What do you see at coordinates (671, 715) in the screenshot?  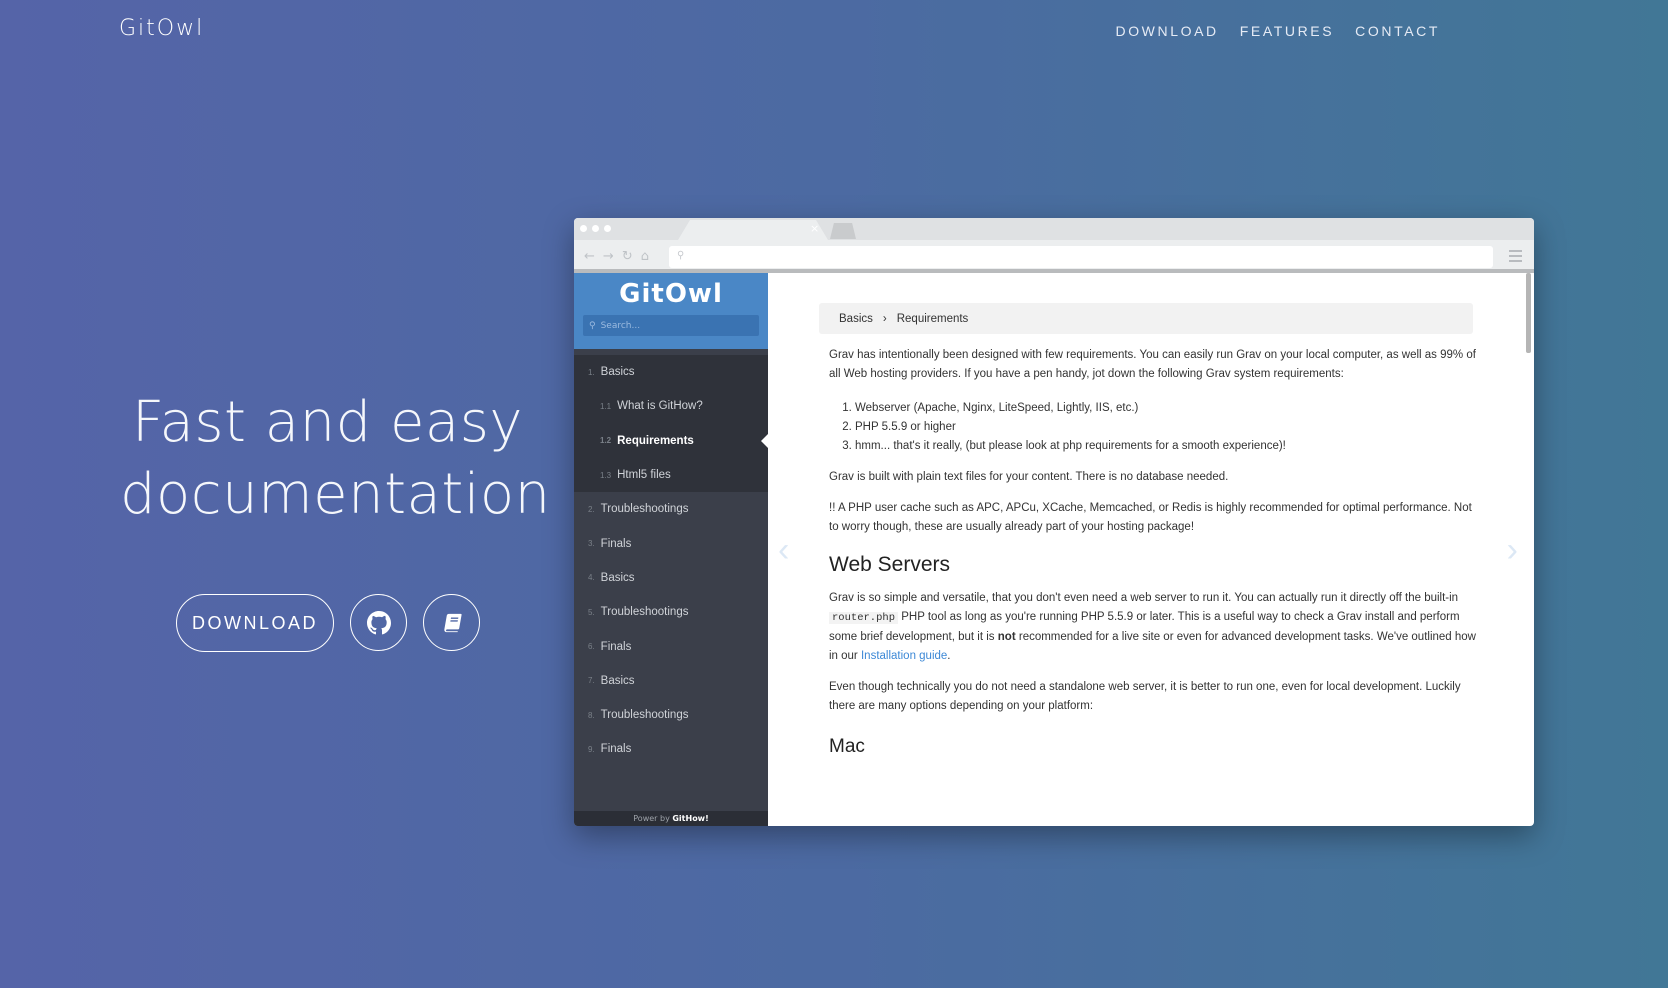 I see `sidebar-item-troubleshootings: 8. Troubleshootings` at bounding box center [671, 715].